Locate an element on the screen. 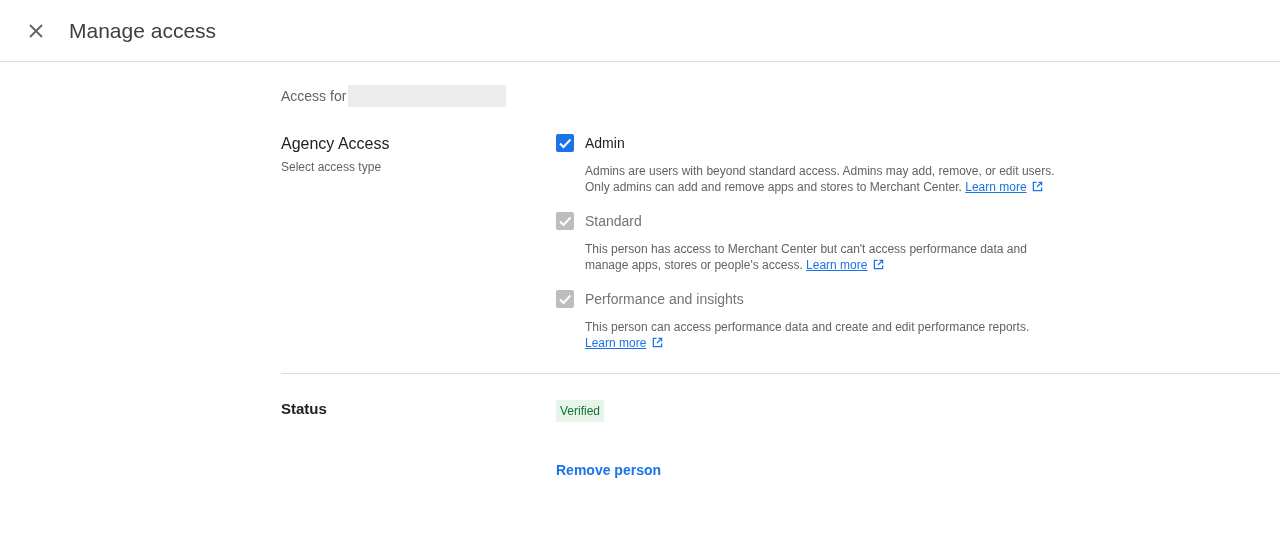  status-label: Status is located at coordinates (304, 408).